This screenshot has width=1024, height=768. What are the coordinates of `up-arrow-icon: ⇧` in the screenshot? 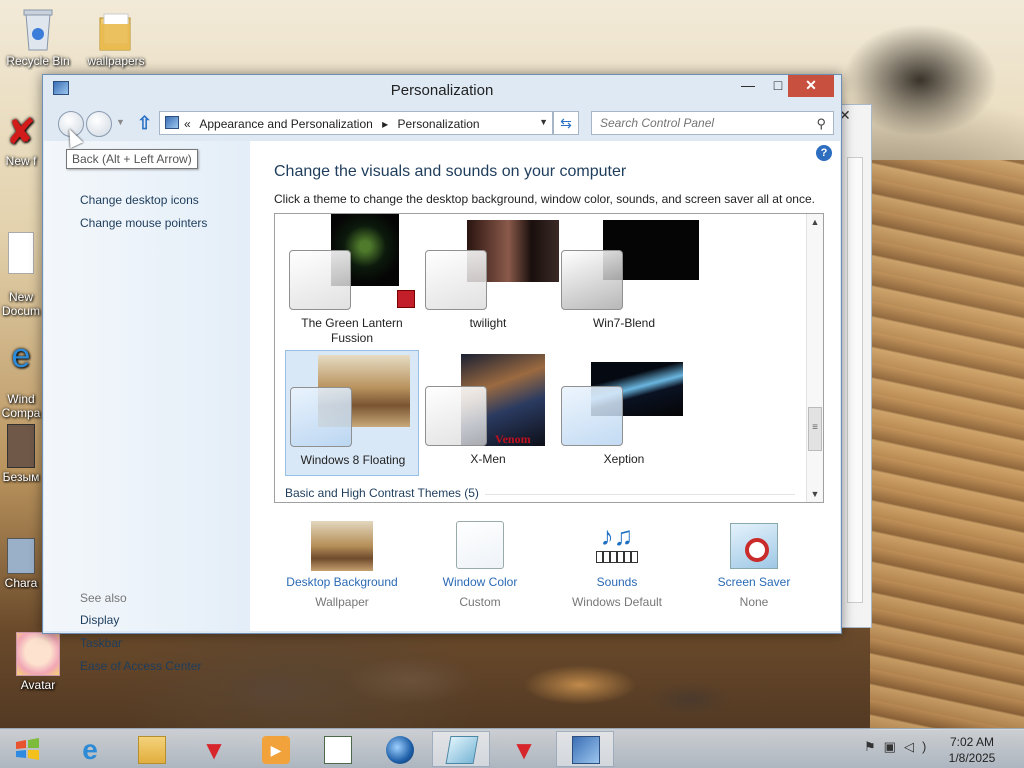 It's located at (144, 123).